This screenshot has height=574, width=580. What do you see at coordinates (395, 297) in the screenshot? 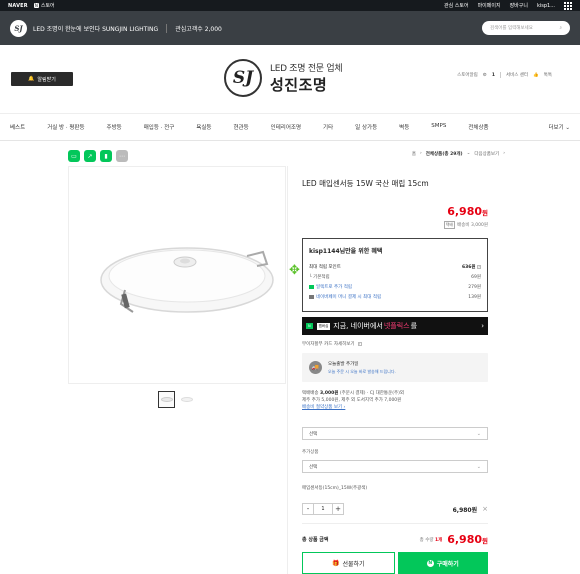
I see `benefit-row: 네이버페이 머니 결제 시 최대 적립 139원` at bounding box center [395, 297].